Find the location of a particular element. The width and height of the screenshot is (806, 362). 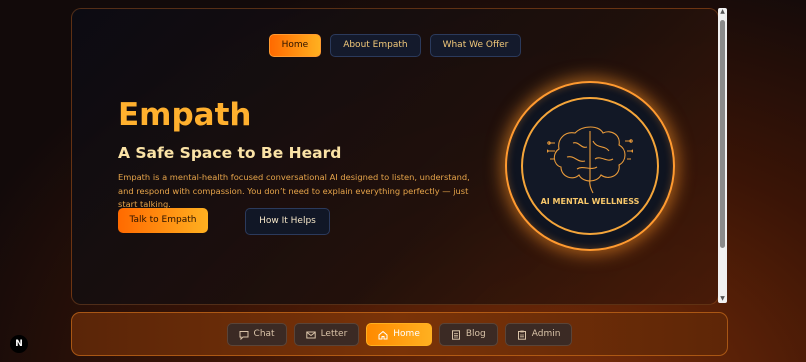

bottom-nav-label: Home is located at coordinates (406, 334).